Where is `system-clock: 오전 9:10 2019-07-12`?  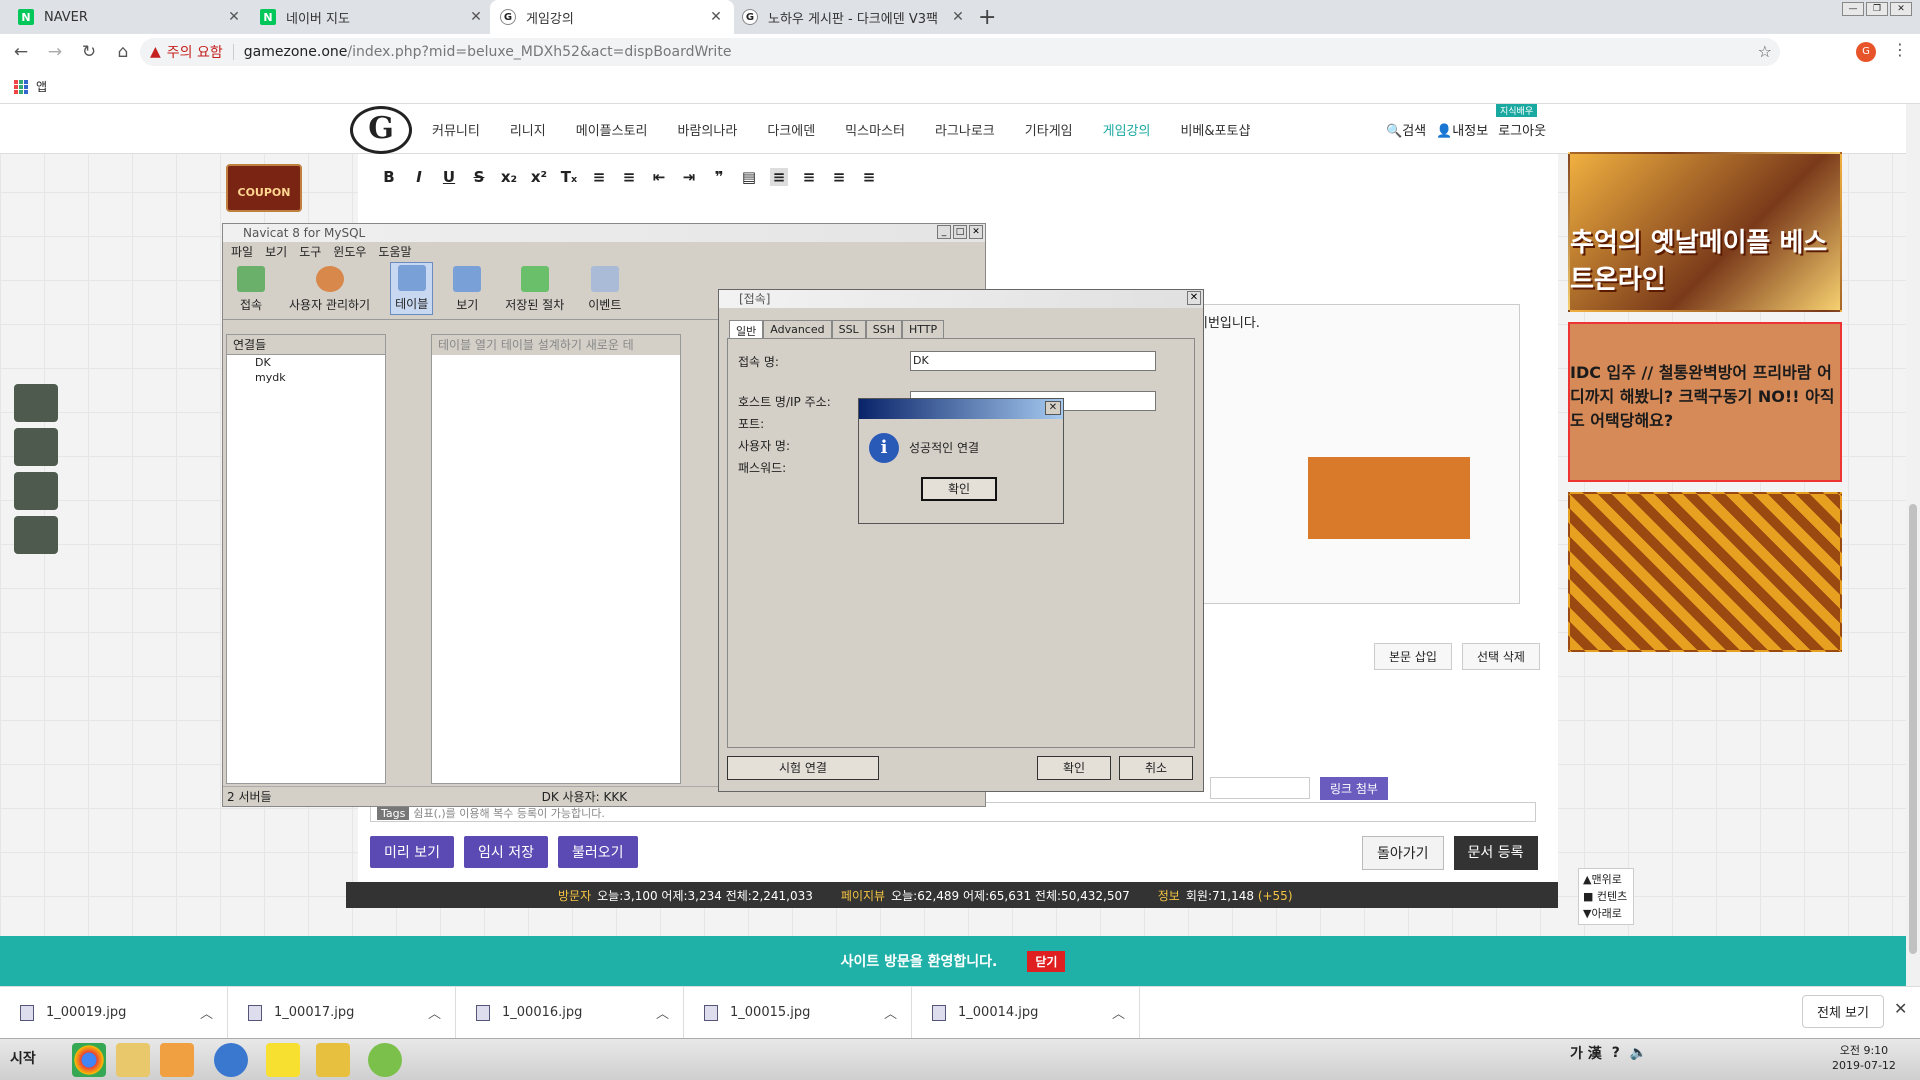
system-clock: 오전 9:10 2019-07-12 is located at coordinates (1864, 1058).